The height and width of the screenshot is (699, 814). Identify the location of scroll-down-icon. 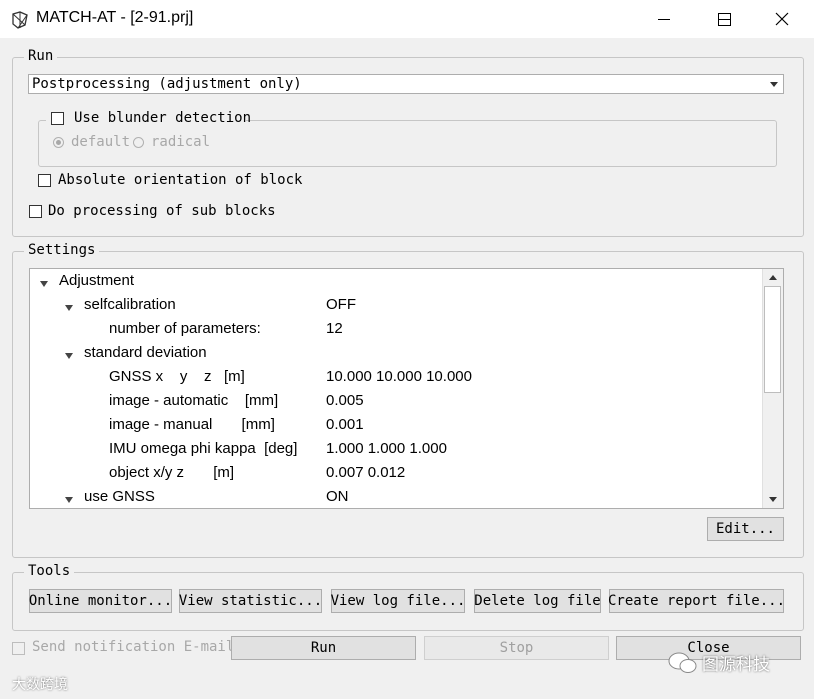
(773, 499).